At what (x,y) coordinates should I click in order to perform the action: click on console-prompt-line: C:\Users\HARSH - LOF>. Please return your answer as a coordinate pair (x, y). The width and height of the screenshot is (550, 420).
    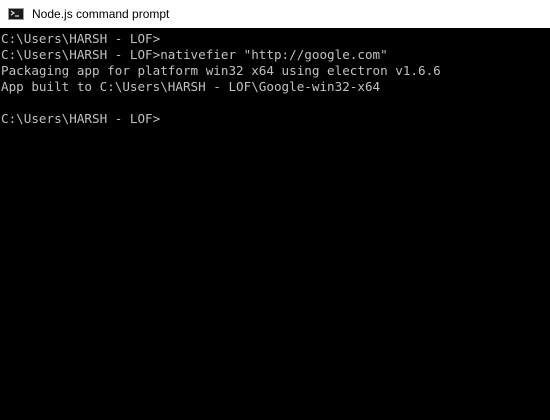
    Looking at the image, I should click on (221, 119).